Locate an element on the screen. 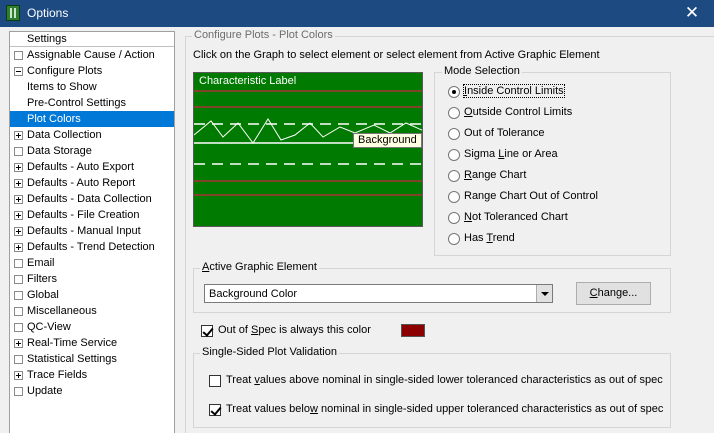 The height and width of the screenshot is (433, 714). out-of-spec-label: Out of Spec is always this color is located at coordinates (294, 330).